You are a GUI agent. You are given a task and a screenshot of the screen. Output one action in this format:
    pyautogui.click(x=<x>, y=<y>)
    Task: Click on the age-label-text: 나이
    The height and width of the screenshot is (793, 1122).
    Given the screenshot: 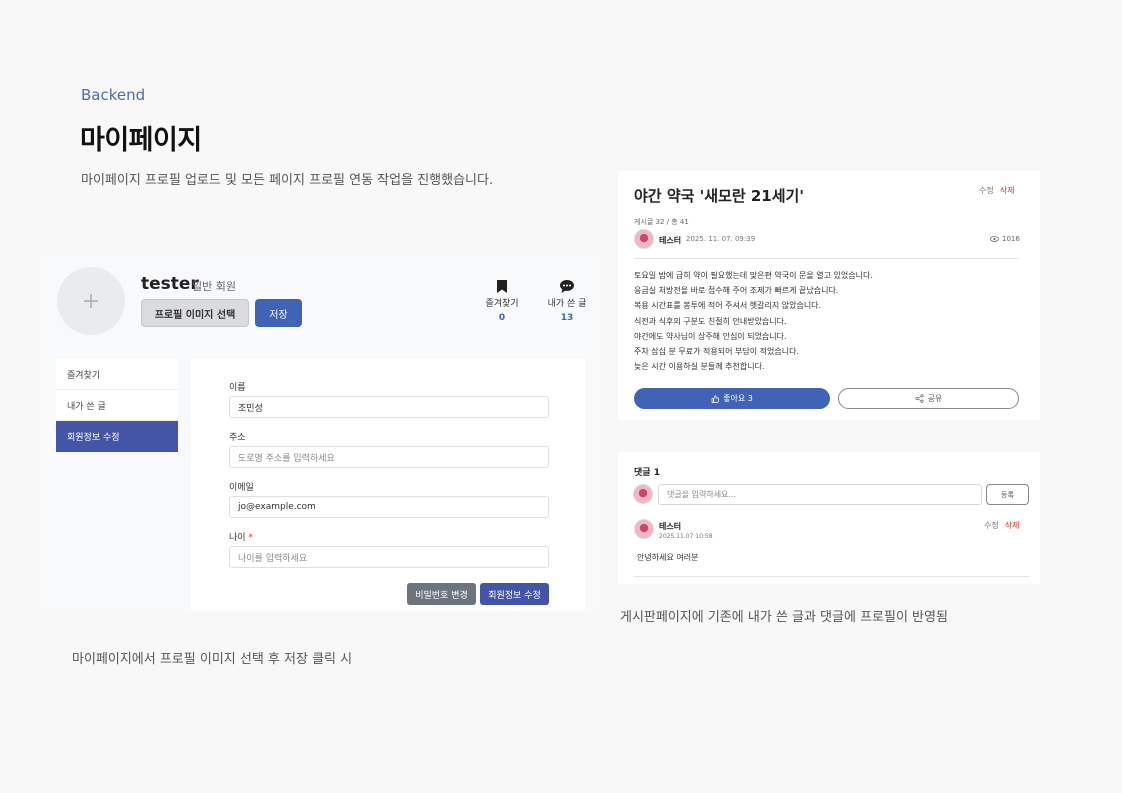 What is the action you would take?
    pyautogui.click(x=237, y=538)
    